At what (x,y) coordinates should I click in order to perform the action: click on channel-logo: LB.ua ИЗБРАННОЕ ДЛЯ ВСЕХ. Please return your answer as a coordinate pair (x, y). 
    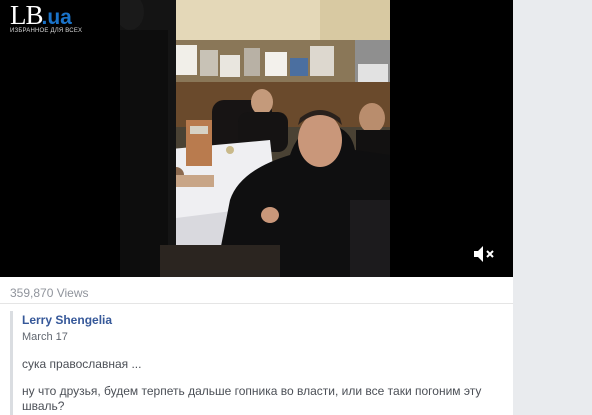
    Looking at the image, I should click on (46, 17).